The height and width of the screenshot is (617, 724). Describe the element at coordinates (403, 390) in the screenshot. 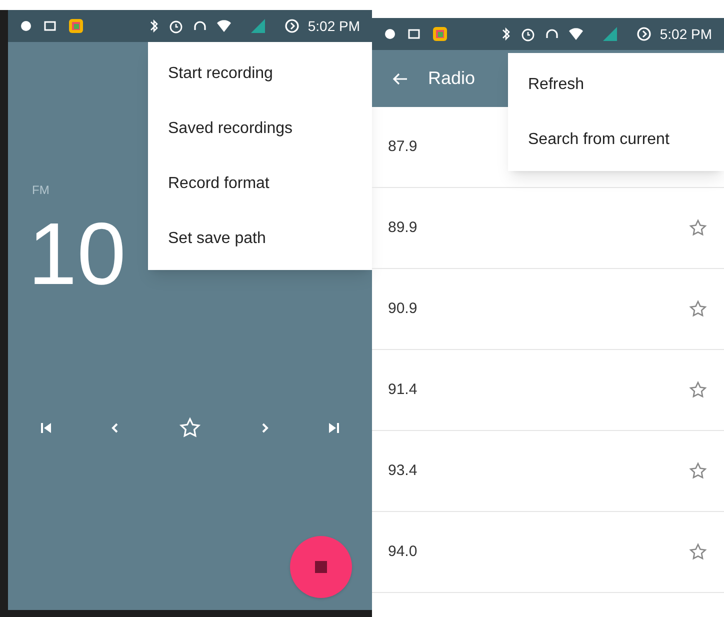

I see `station-frequency: 91.4` at that location.